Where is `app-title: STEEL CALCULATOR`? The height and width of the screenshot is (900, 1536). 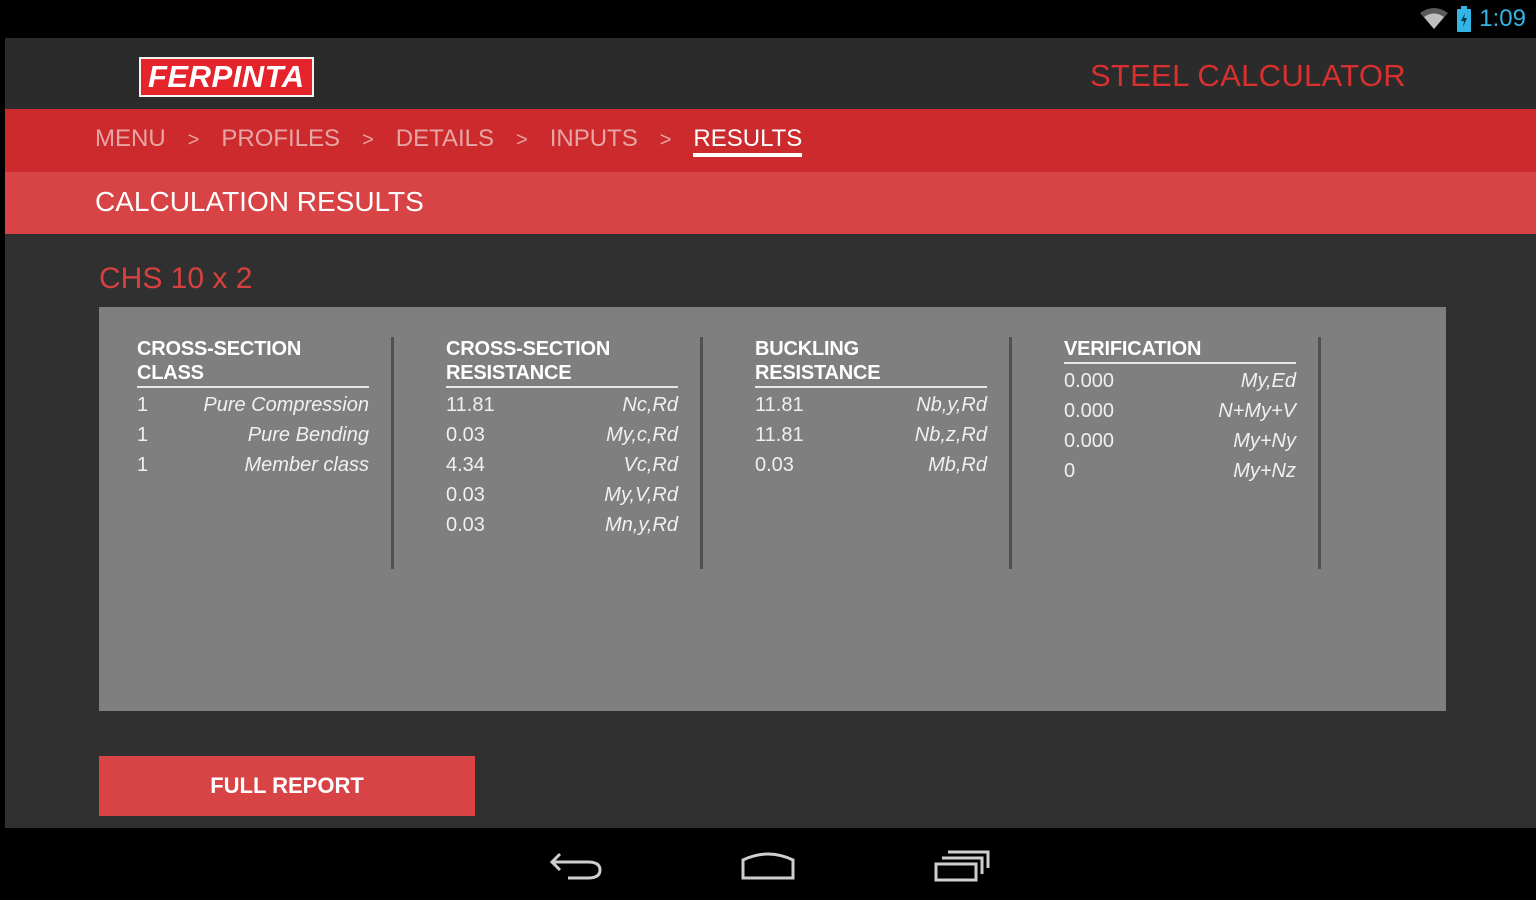 app-title: STEEL CALCULATOR is located at coordinates (1247, 75).